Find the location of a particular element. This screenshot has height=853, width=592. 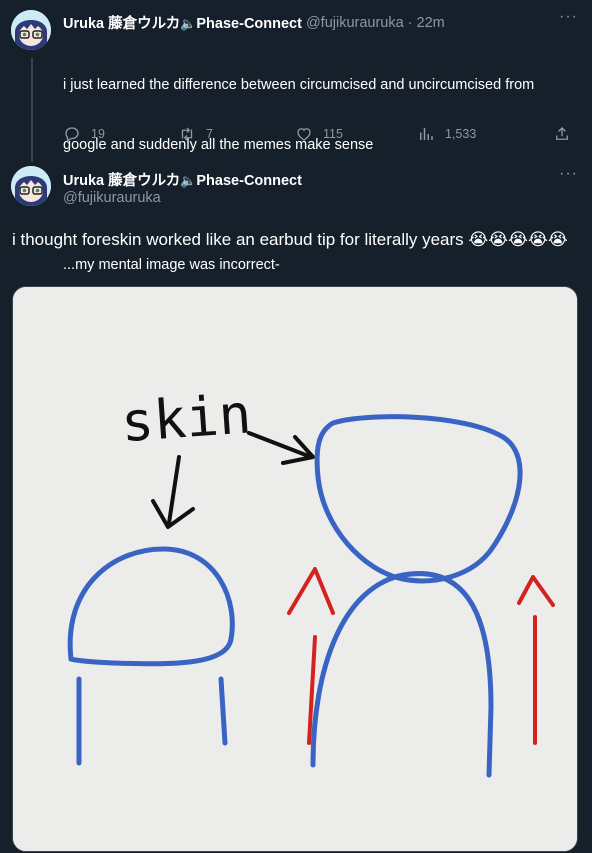

thread-connector-line is located at coordinates (32, 110).